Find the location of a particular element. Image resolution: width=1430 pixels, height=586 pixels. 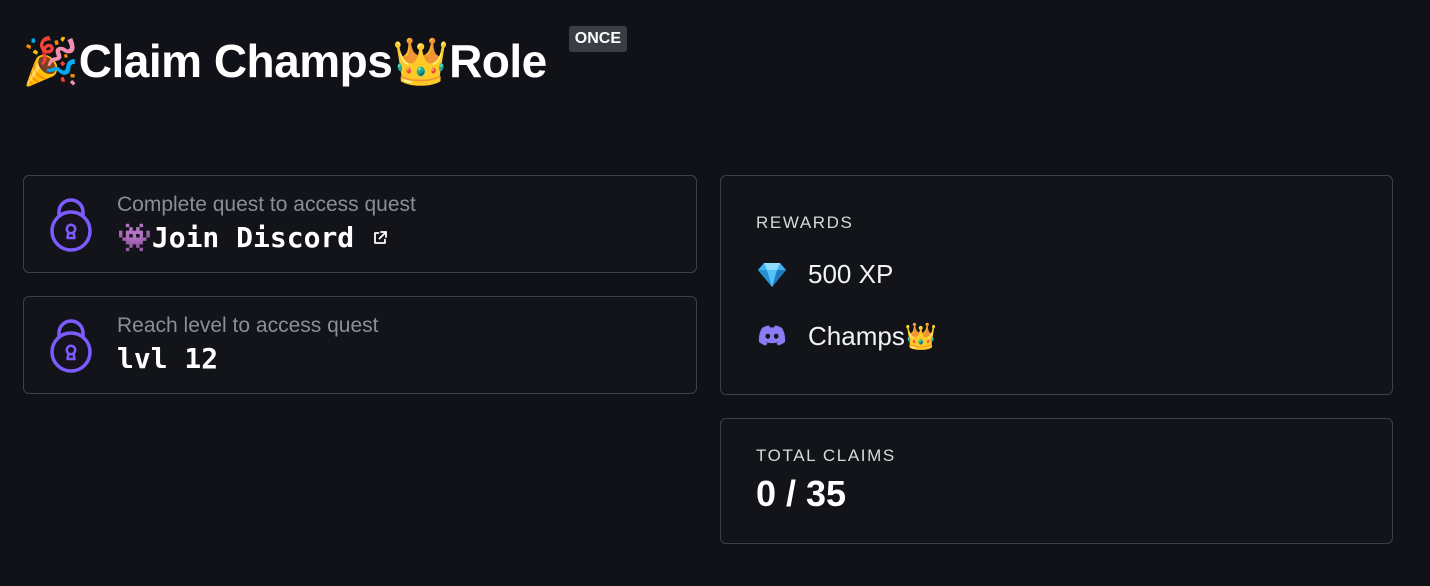

quest-requirement-name: lvl 12 is located at coordinates (168, 358).